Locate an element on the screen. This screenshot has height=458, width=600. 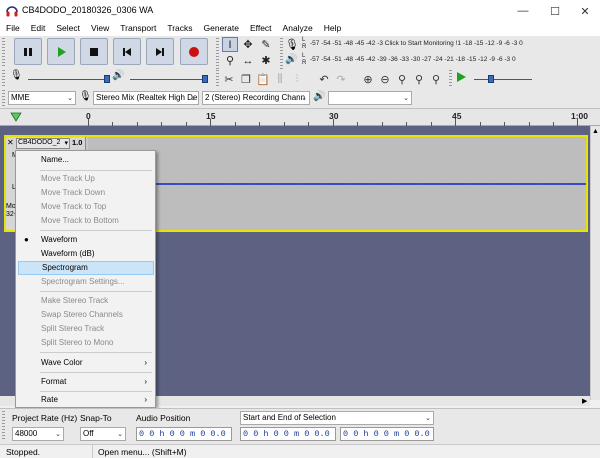
track-close-button: ✕ is located at coordinates (10, 142).